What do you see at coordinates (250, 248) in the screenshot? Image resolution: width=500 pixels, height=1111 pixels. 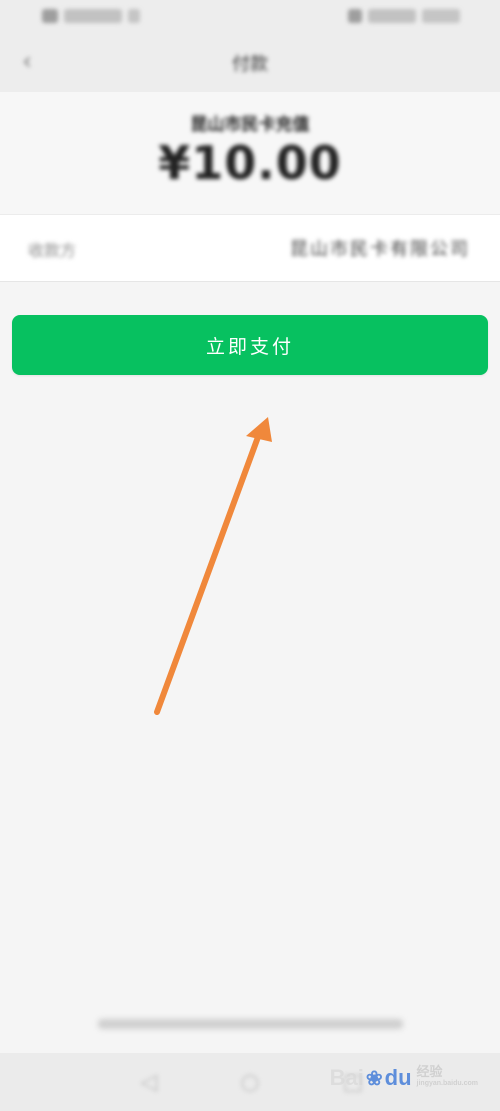 I see `payee-row: 收款方 昆山市民卡有限公司` at bounding box center [250, 248].